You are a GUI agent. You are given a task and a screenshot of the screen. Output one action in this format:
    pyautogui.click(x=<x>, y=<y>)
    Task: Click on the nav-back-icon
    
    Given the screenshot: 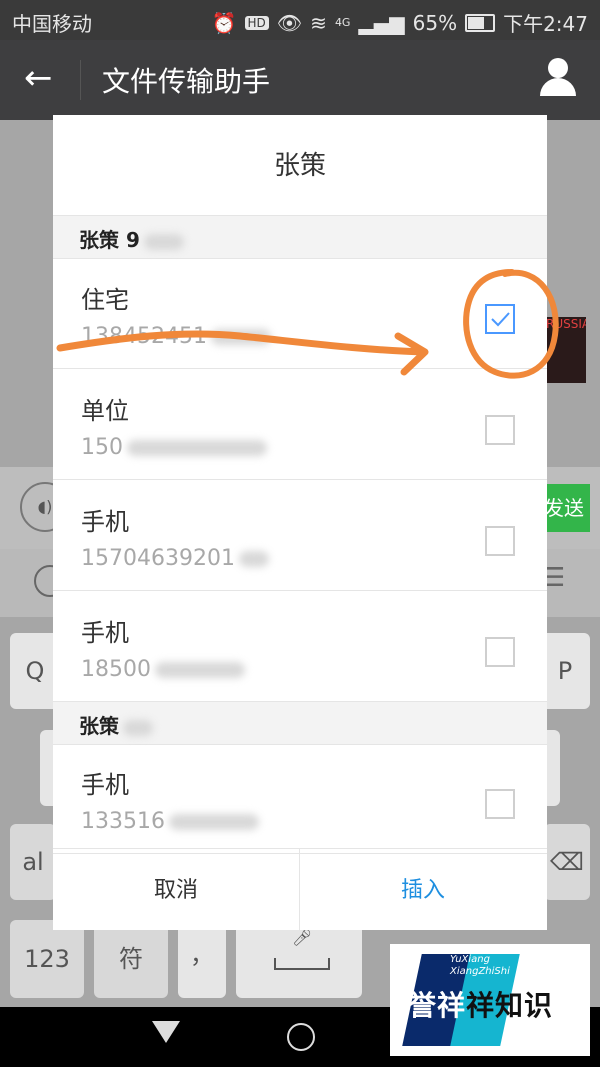 What is the action you would take?
    pyautogui.click(x=166, y=1032)
    